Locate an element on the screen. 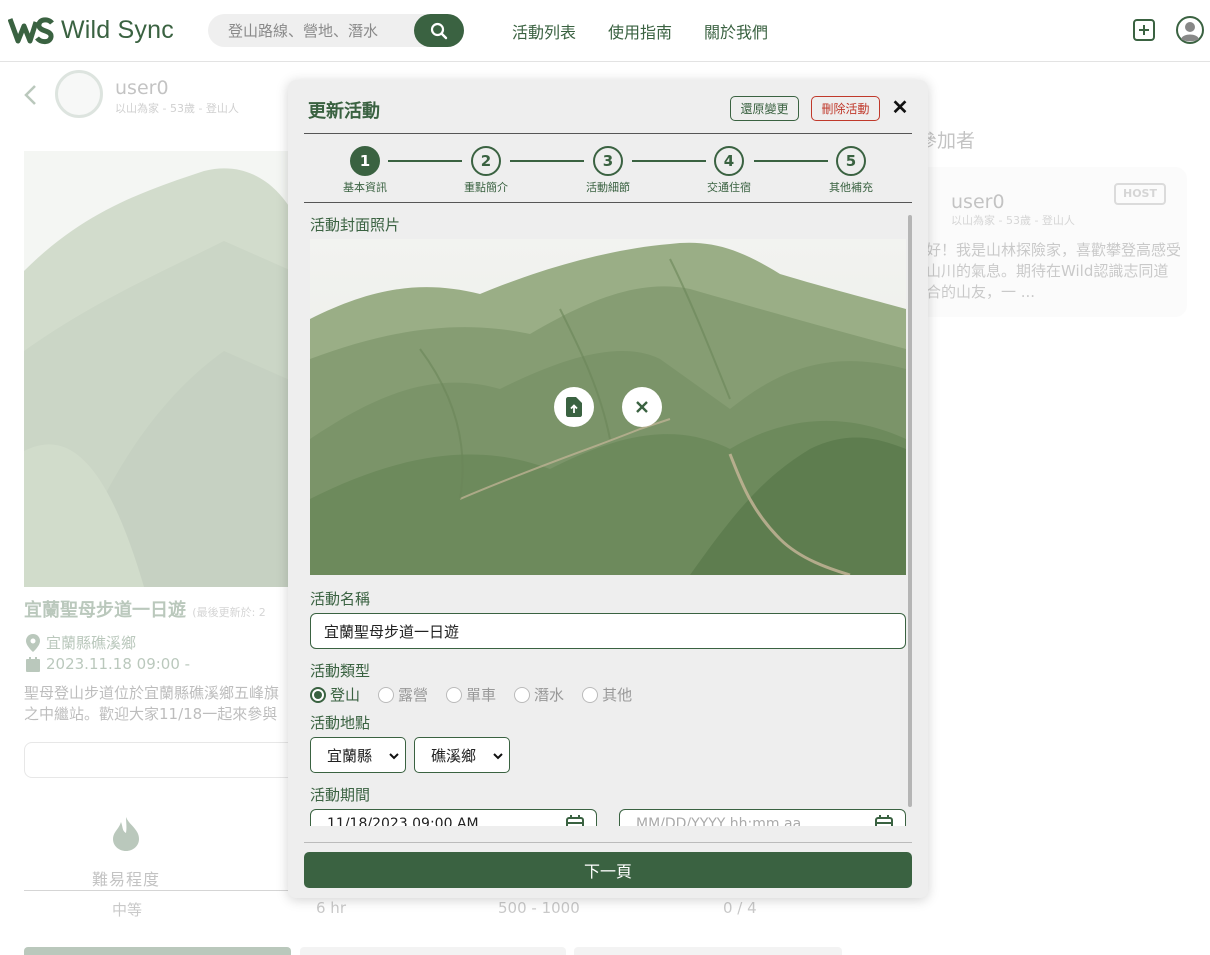  difficulty-label: 難易程度 is located at coordinates (126, 879).